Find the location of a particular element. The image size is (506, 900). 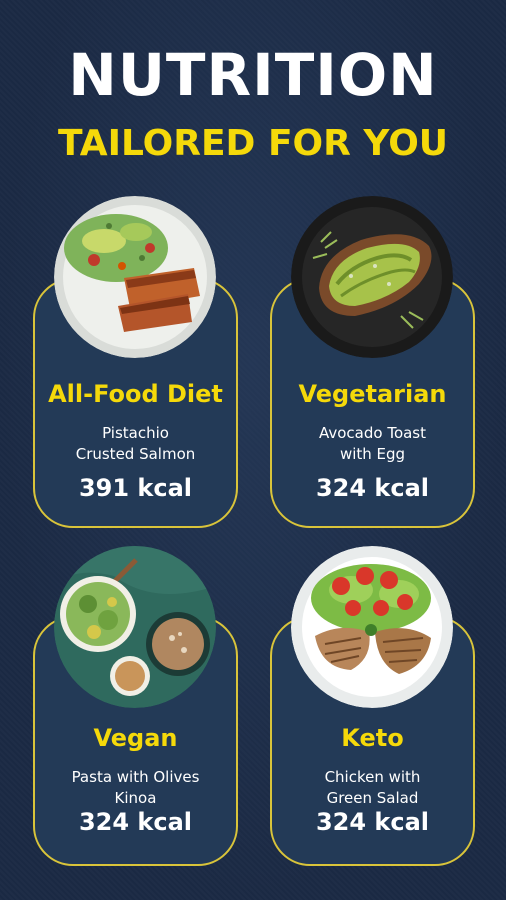

meal-name: Avocado Toast with Egg is located at coordinates (372, 443).